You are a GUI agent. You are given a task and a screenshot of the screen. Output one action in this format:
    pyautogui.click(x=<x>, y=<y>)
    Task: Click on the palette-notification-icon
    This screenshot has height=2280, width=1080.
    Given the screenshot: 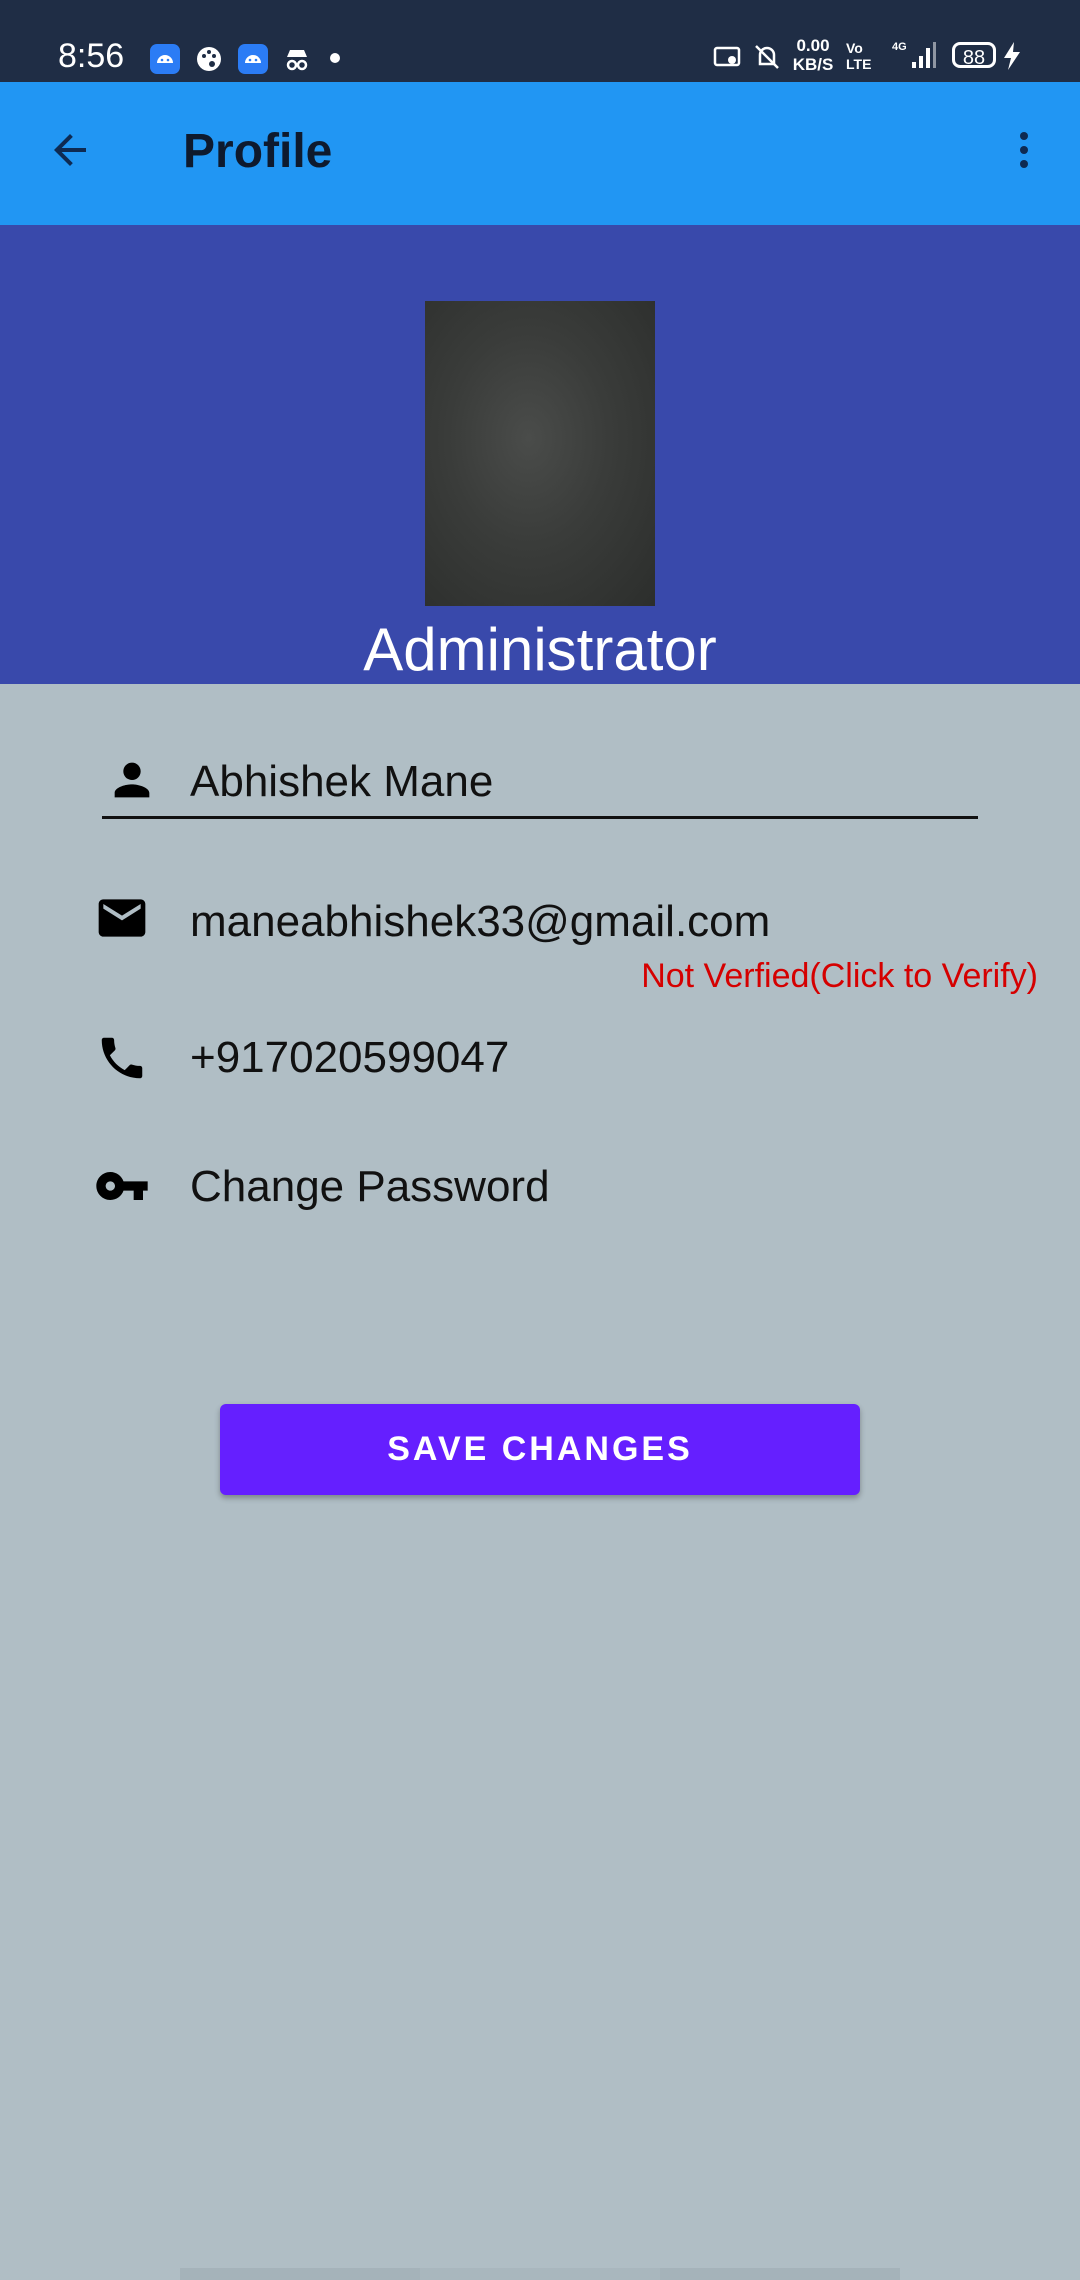 What is the action you would take?
    pyautogui.click(x=209, y=59)
    